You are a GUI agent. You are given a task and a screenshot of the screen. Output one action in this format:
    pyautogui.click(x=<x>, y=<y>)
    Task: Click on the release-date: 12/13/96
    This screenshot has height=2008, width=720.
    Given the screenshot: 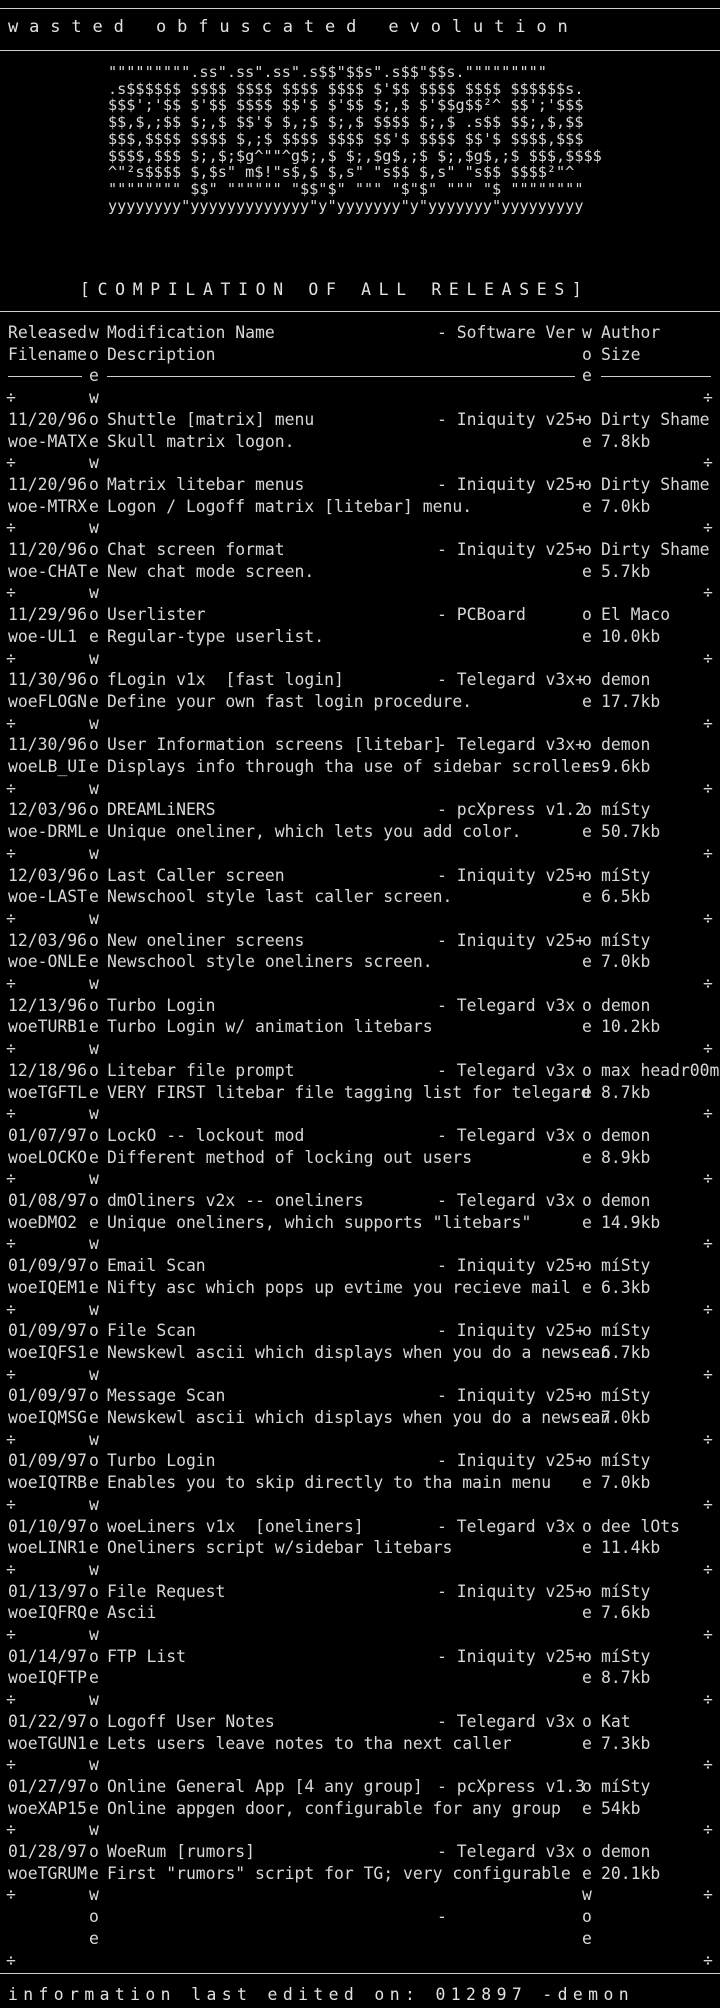 What is the action you would take?
    pyautogui.click(x=47, y=1005)
    